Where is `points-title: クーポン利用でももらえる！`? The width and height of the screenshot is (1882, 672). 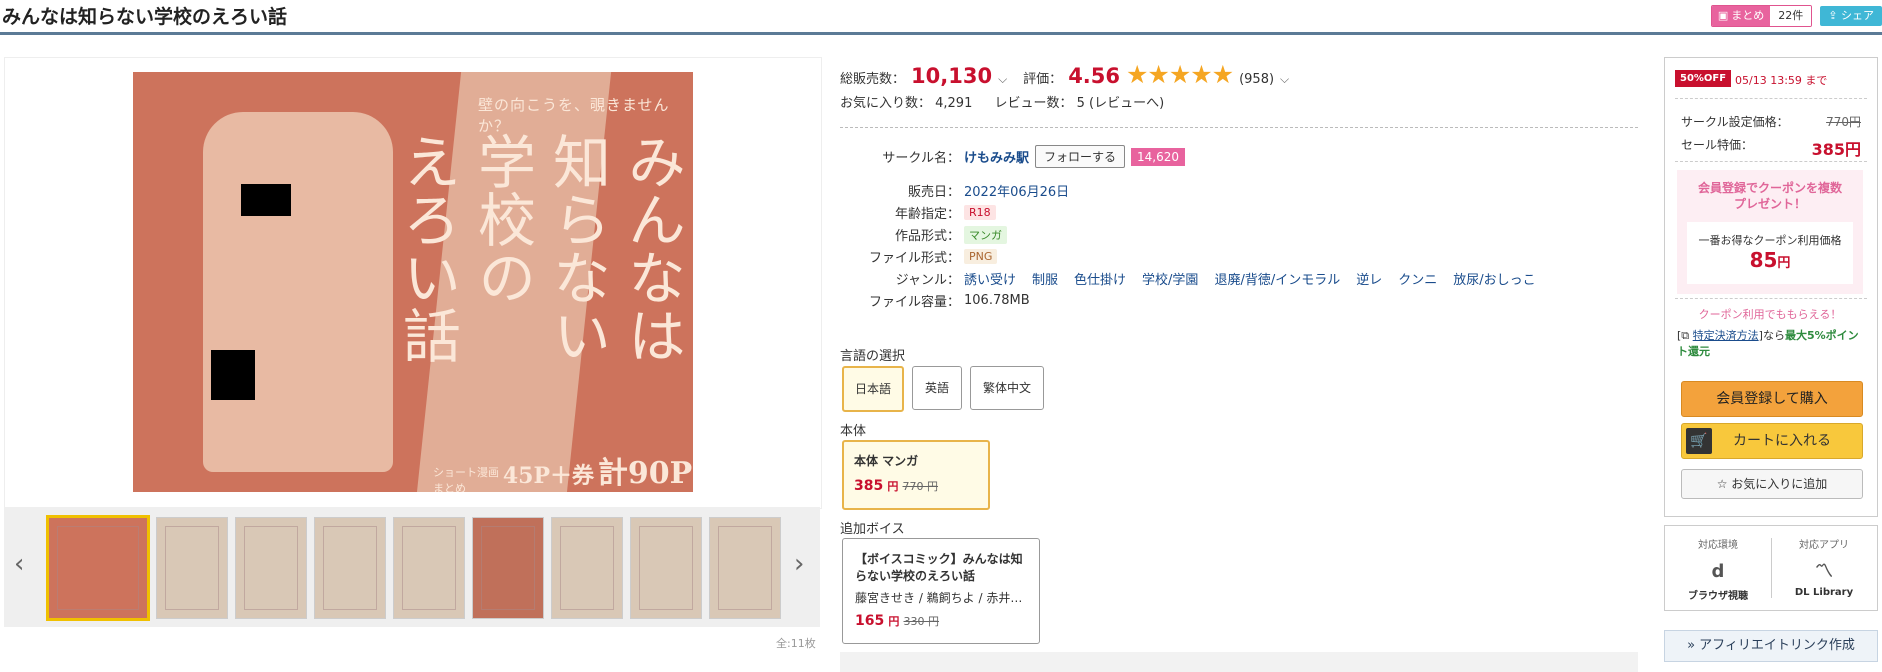 points-title: クーポン利用でももらえる！ is located at coordinates (1770, 314).